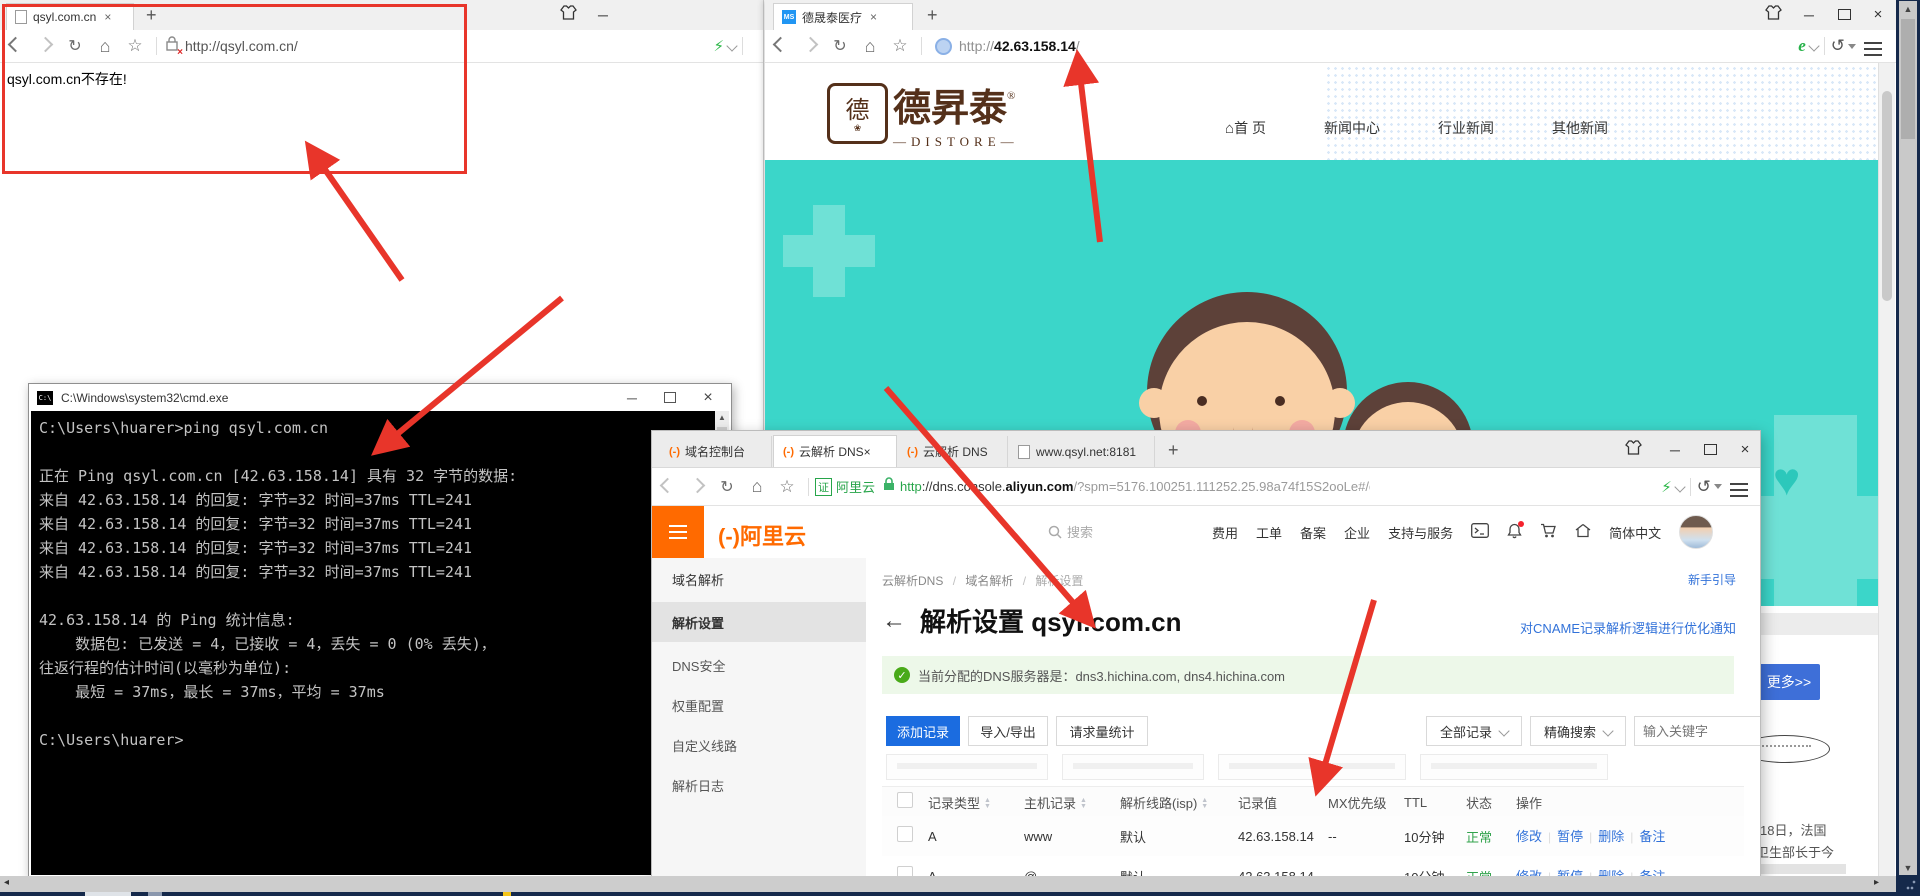 This screenshot has width=1920, height=896. I want to click on tab-dns-active: (-) 云解析 DNS ×, so click(835, 451).